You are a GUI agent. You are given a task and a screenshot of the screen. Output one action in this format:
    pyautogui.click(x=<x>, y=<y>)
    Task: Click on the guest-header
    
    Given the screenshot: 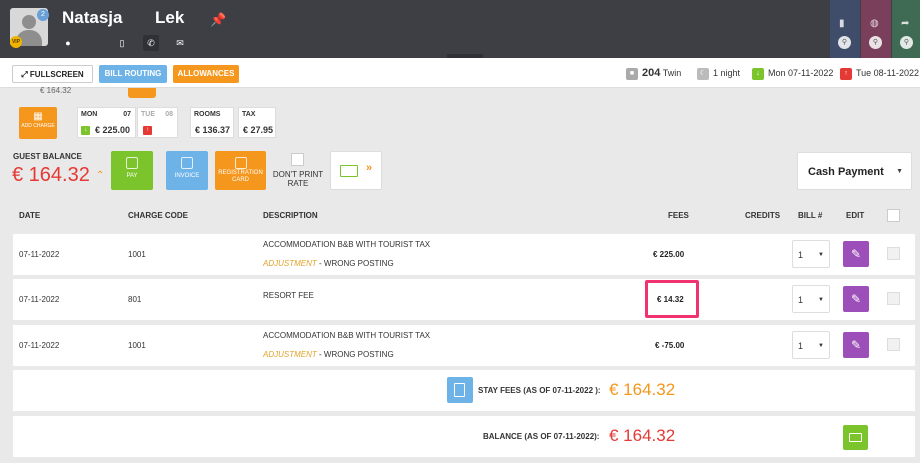 What is the action you would take?
    pyautogui.click(x=460, y=29)
    